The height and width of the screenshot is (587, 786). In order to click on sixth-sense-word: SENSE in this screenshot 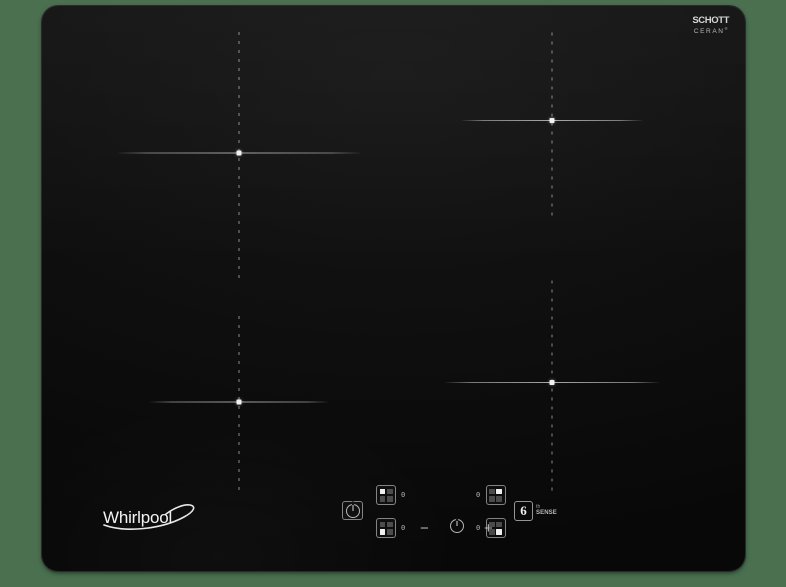, I will do `click(546, 513)`.